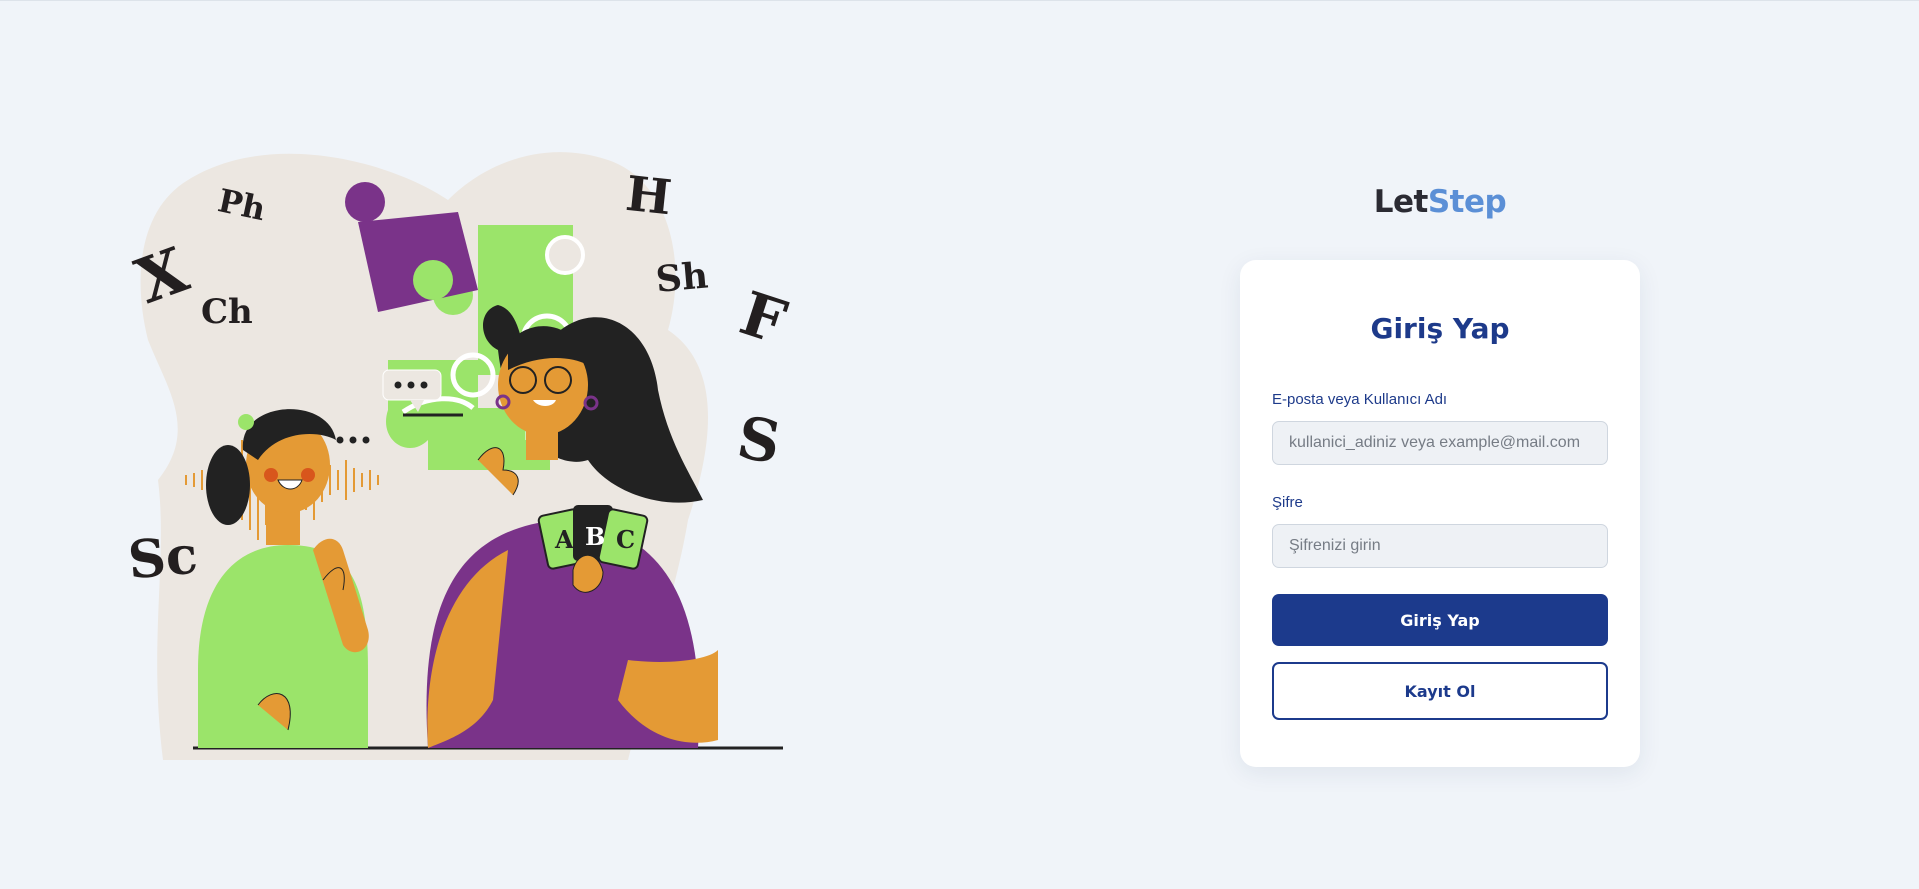 The image size is (1919, 889). I want to click on letter-s: S, so click(758, 440).